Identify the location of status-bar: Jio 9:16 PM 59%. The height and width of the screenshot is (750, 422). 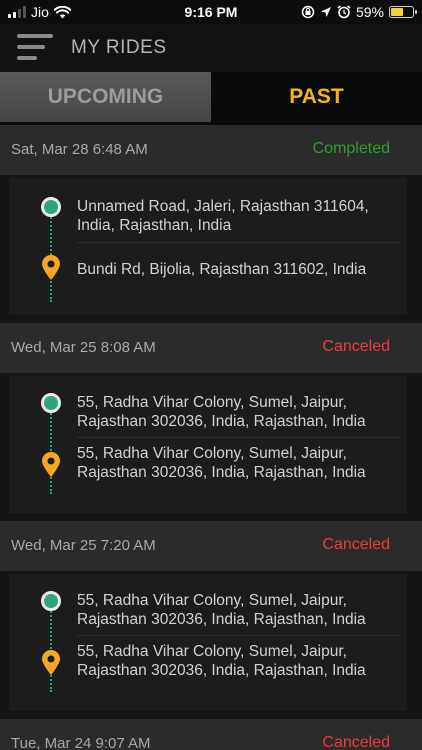
(211, 12).